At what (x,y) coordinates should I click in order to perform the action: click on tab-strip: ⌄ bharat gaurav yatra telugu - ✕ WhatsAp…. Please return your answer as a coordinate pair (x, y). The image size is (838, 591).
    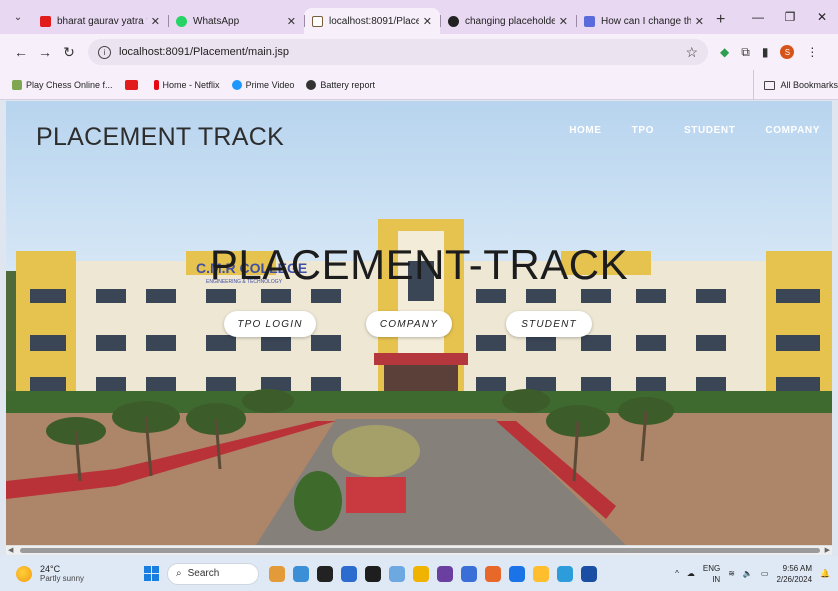
    Looking at the image, I should click on (419, 17).